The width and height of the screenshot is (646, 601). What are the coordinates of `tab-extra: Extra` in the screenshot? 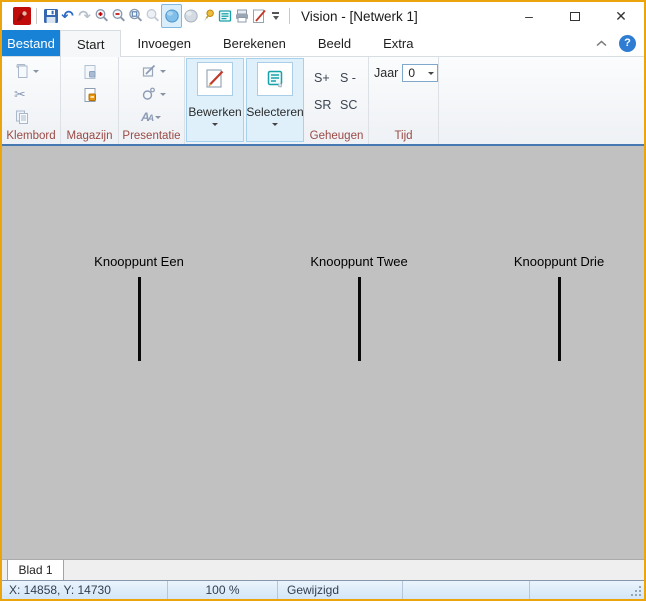 It's located at (398, 43).